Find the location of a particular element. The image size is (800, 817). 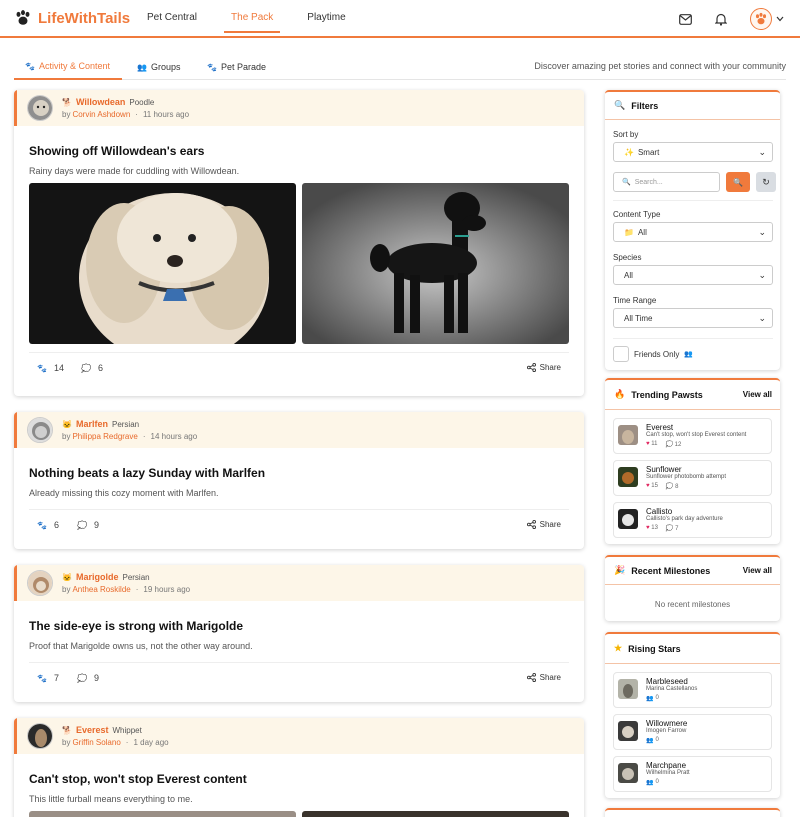

tab-pet-parade: 🐾 Pet Parade is located at coordinates (236, 67).